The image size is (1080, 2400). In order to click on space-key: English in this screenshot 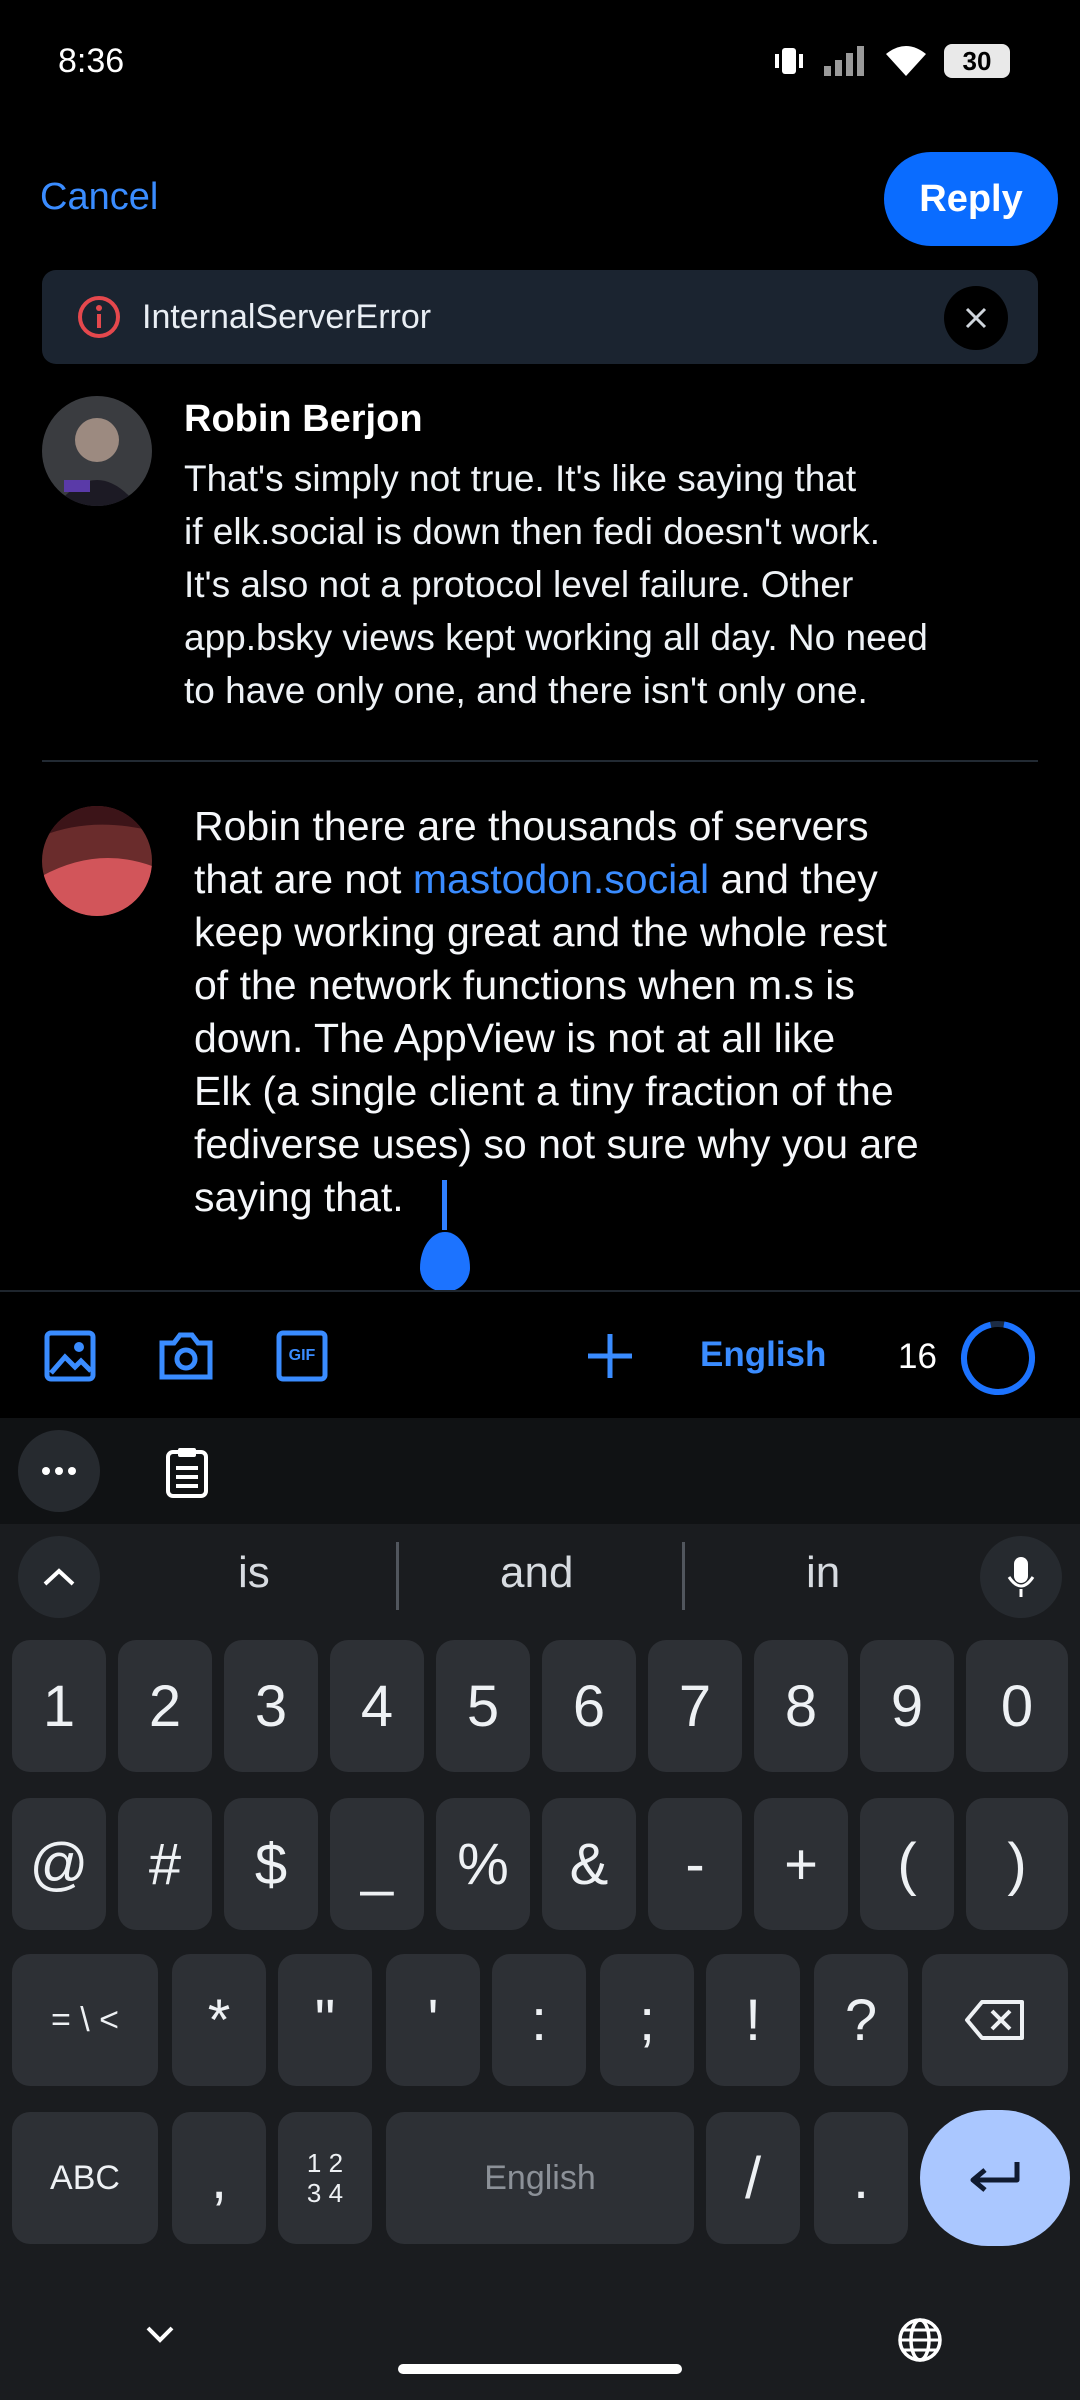, I will do `click(540, 2178)`.